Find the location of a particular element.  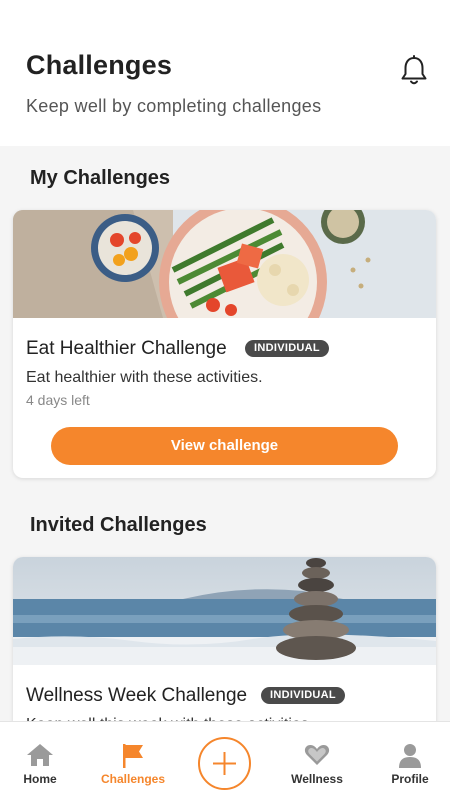

healthy-food-image is located at coordinates (224, 264).